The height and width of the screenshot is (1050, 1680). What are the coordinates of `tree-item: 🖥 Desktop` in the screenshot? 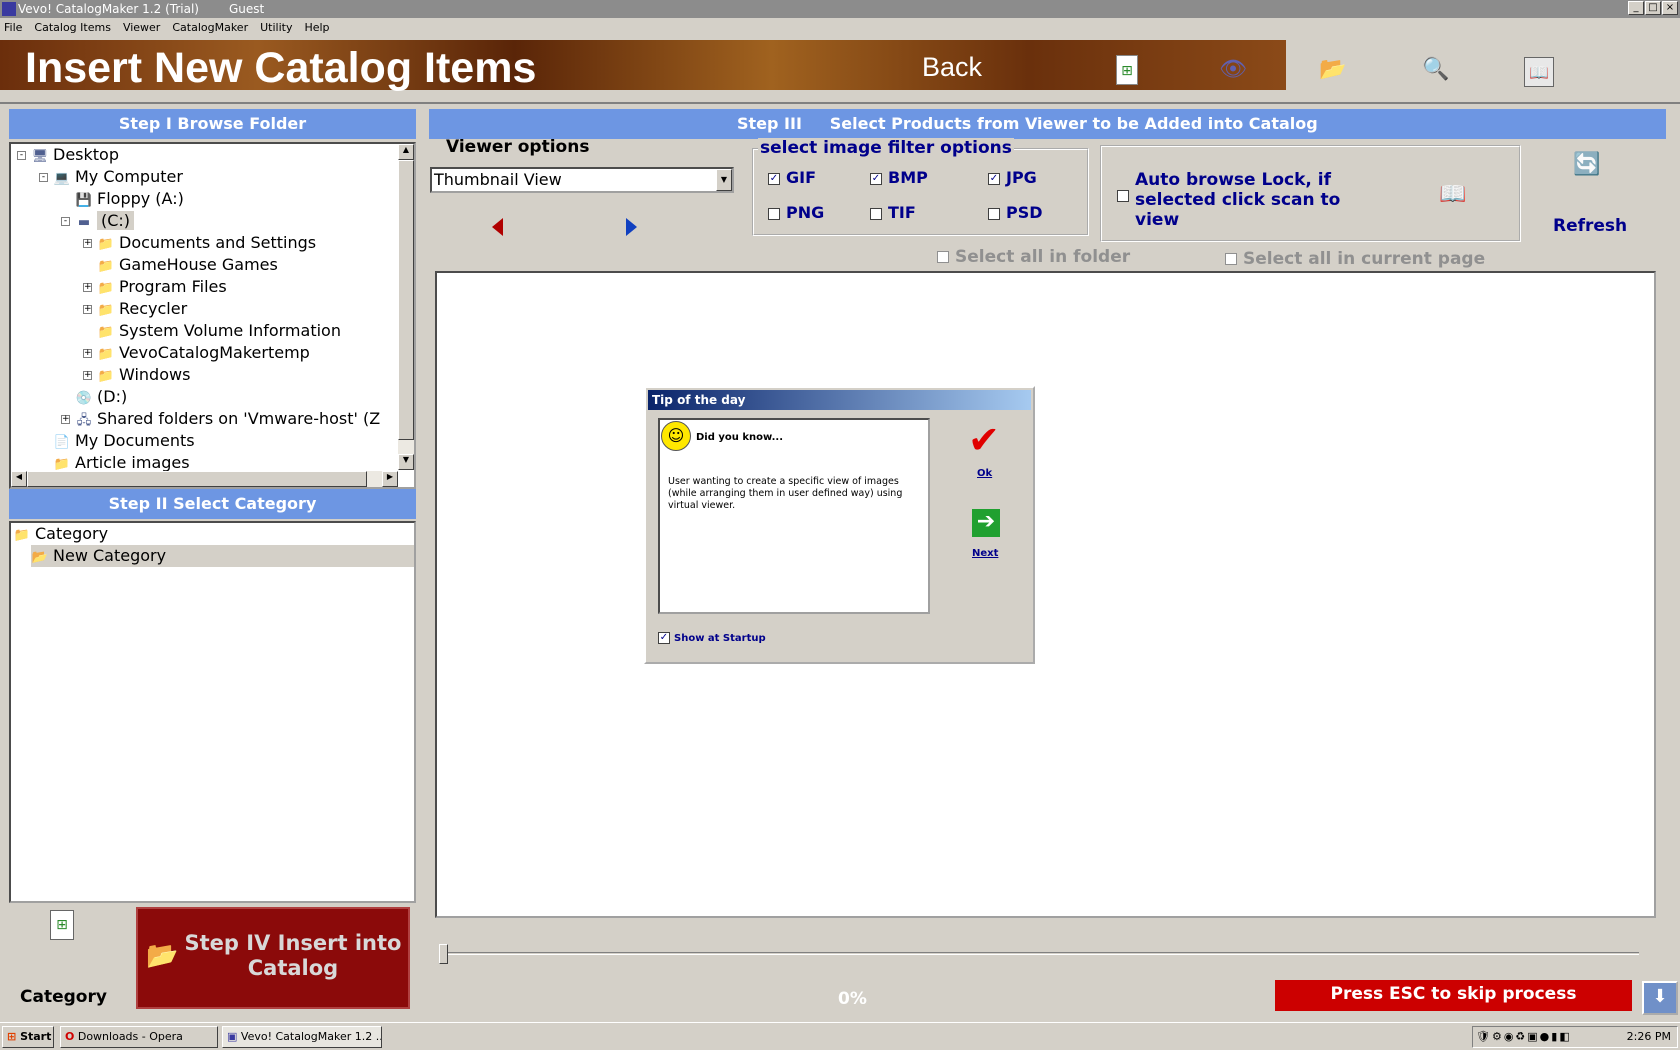 It's located at (75, 155).